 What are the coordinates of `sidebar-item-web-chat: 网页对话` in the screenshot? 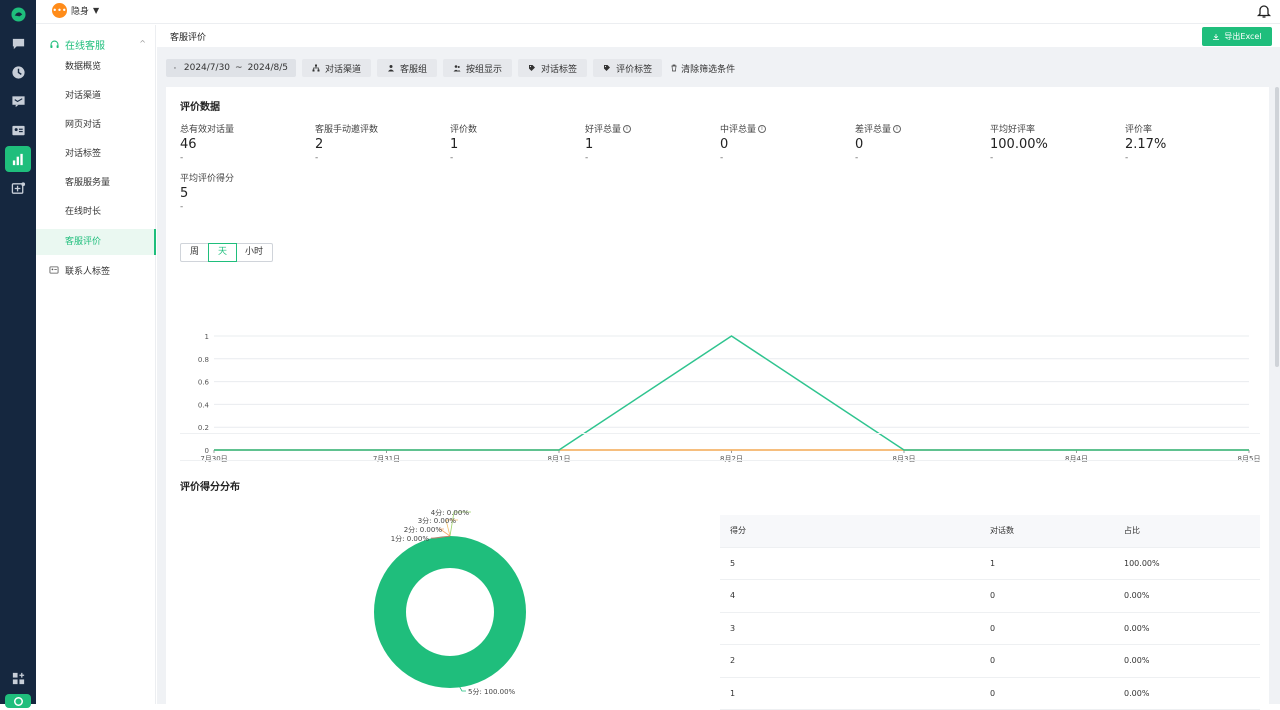 It's located at (96, 125).